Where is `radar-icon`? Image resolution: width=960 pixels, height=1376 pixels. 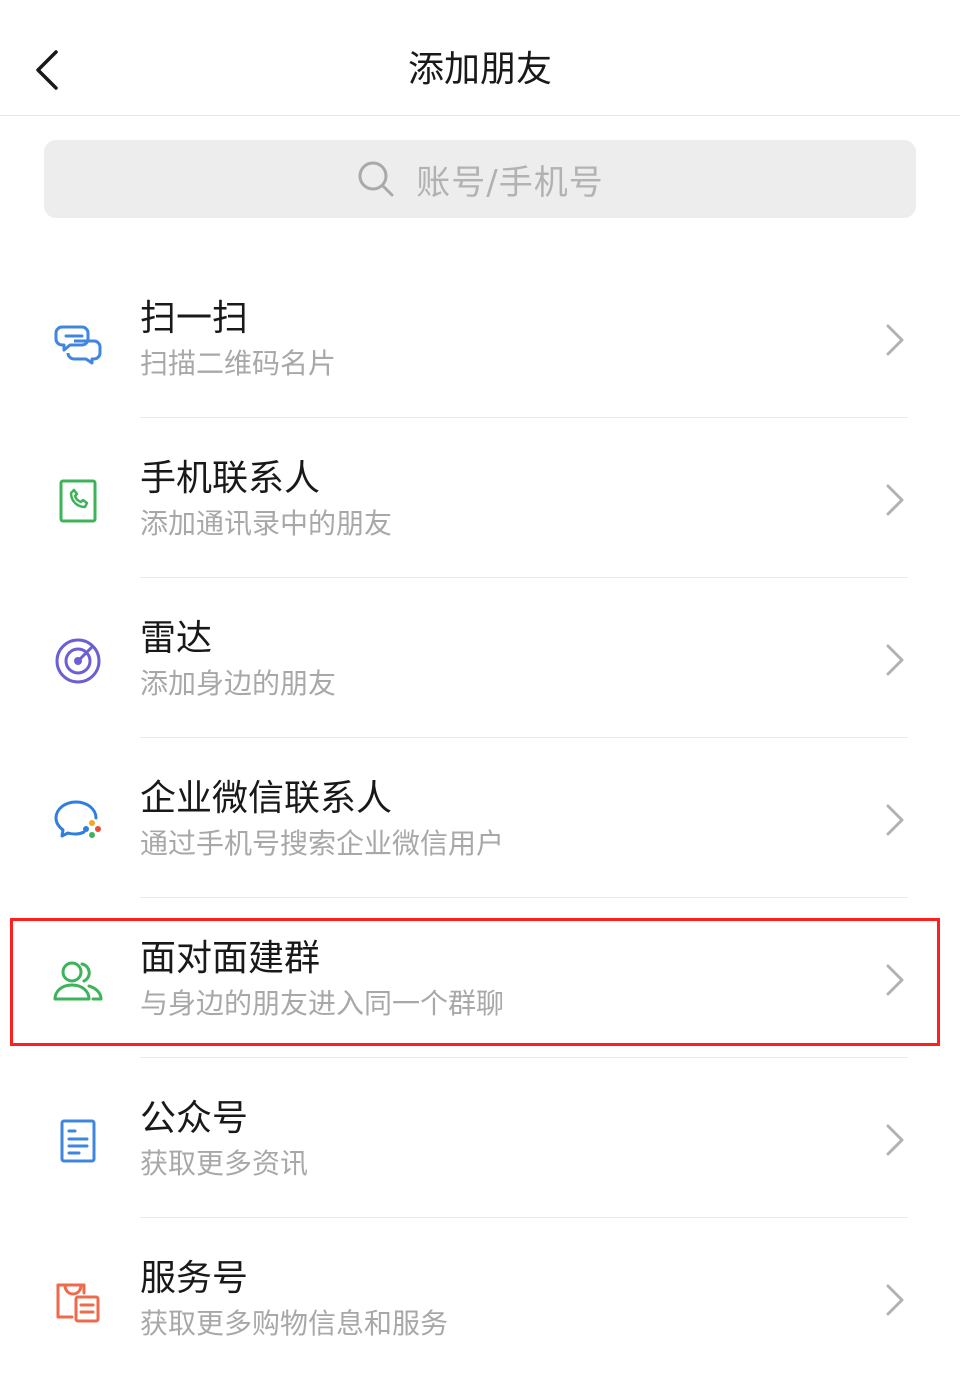
radar-icon is located at coordinates (78, 661).